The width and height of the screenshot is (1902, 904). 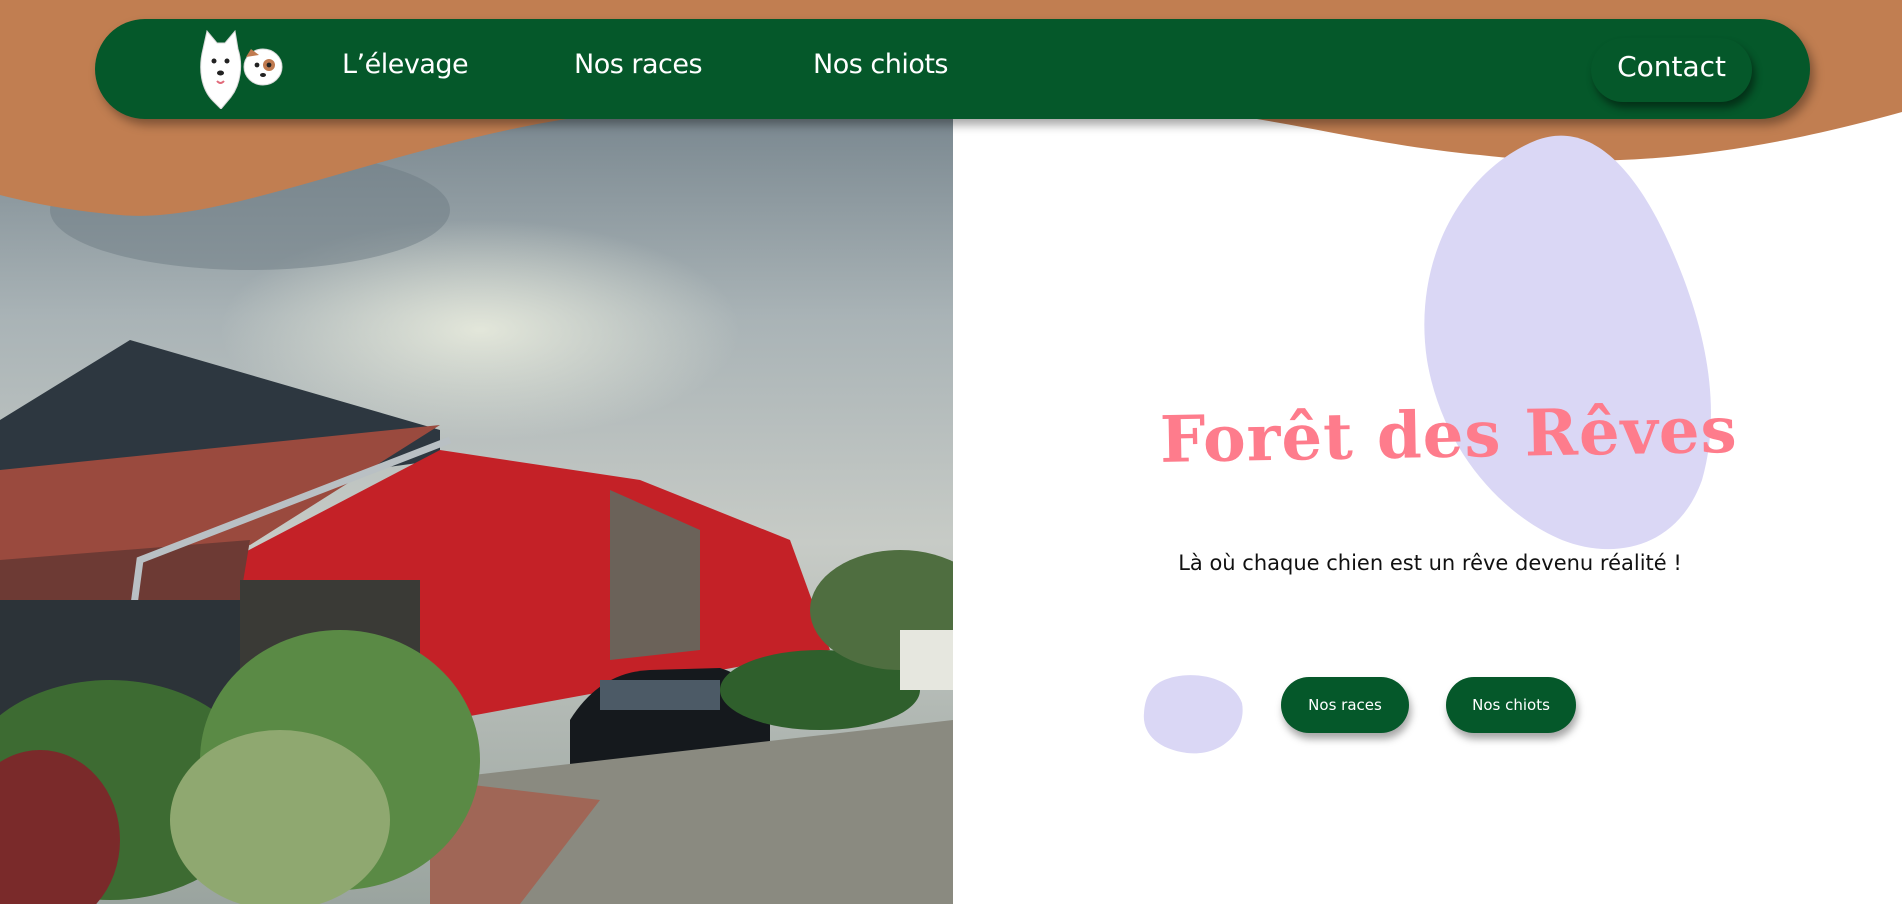 I want to click on hero-title: Forêt des Rêves, so click(x=1449, y=435).